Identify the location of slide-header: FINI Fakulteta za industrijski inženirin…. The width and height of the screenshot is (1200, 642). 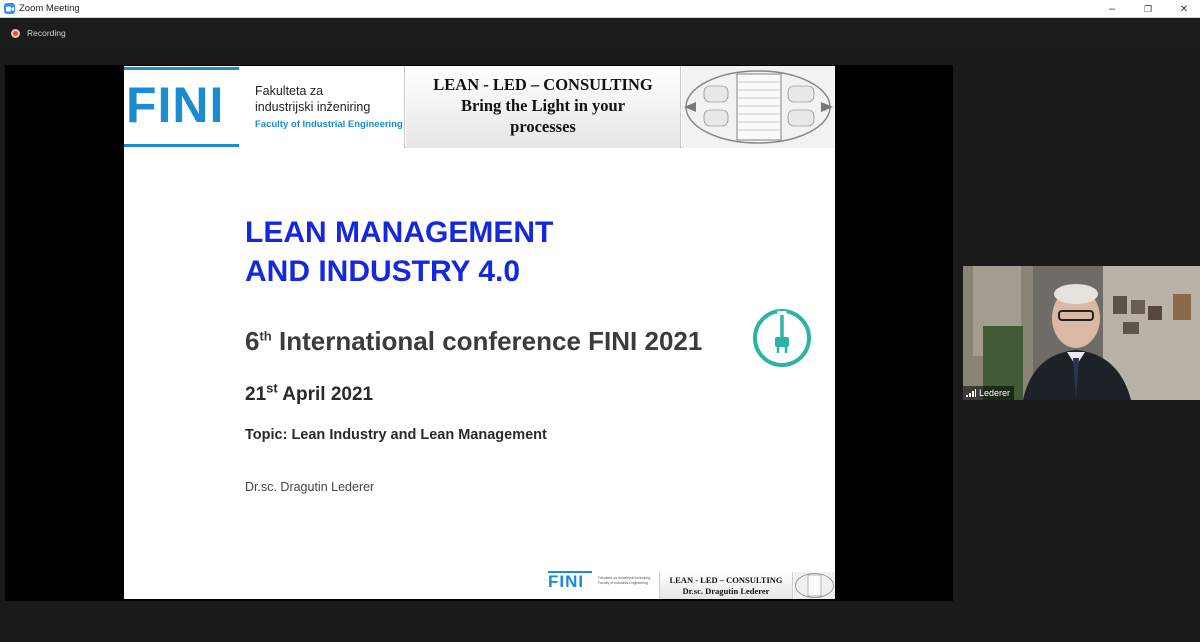
(479, 107).